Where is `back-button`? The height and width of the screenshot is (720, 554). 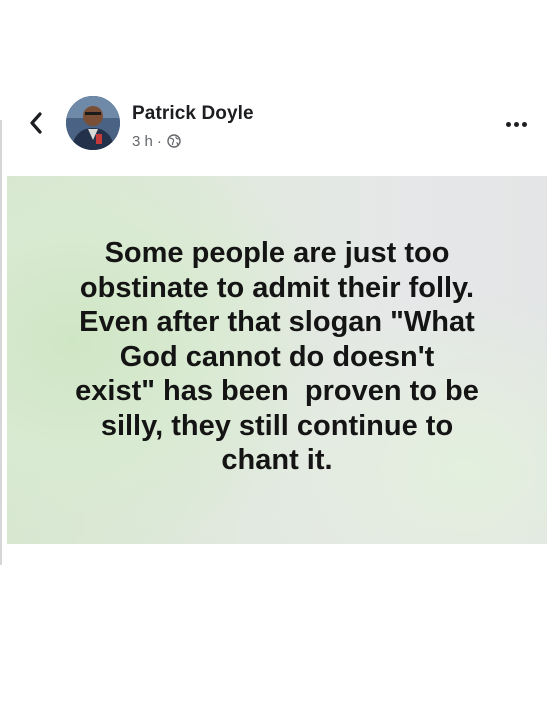
back-button is located at coordinates (36, 123).